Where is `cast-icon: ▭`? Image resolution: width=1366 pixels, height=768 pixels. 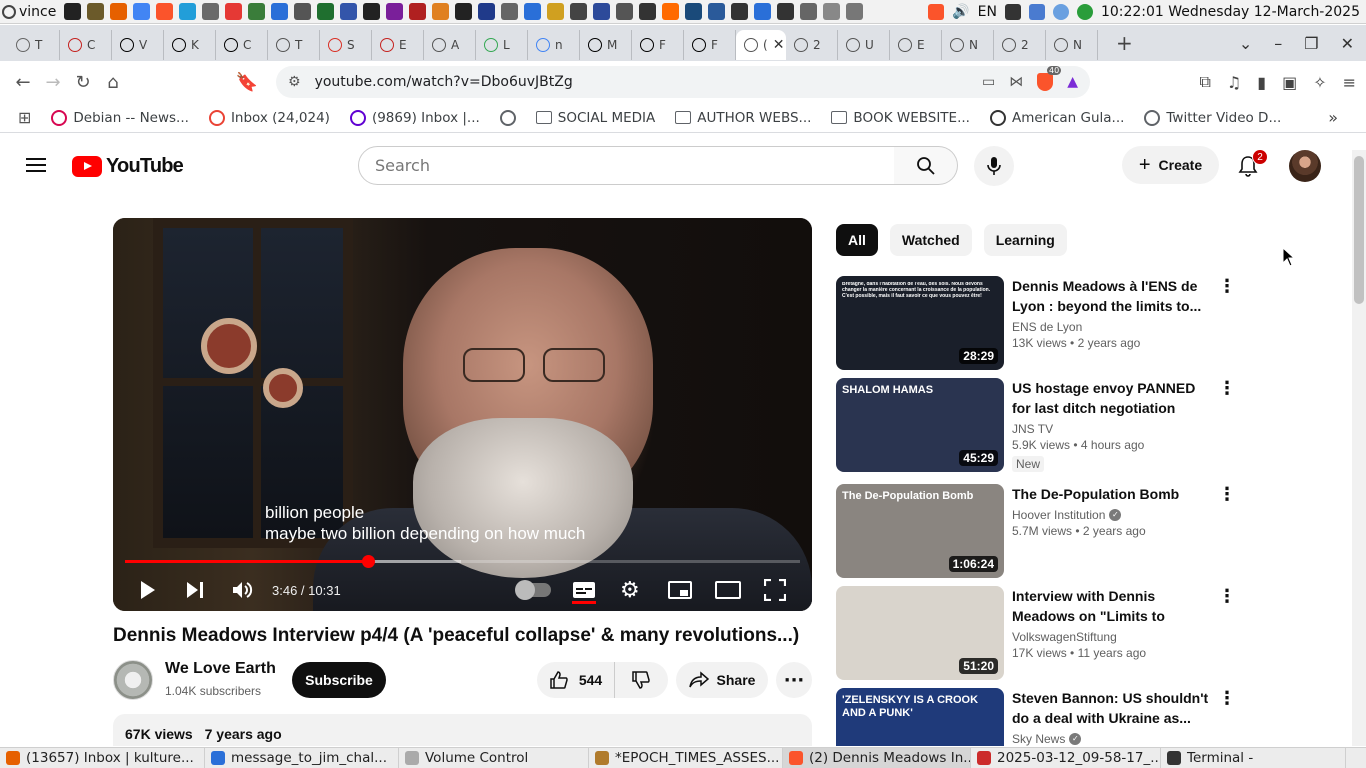 cast-icon: ▭ is located at coordinates (988, 82).